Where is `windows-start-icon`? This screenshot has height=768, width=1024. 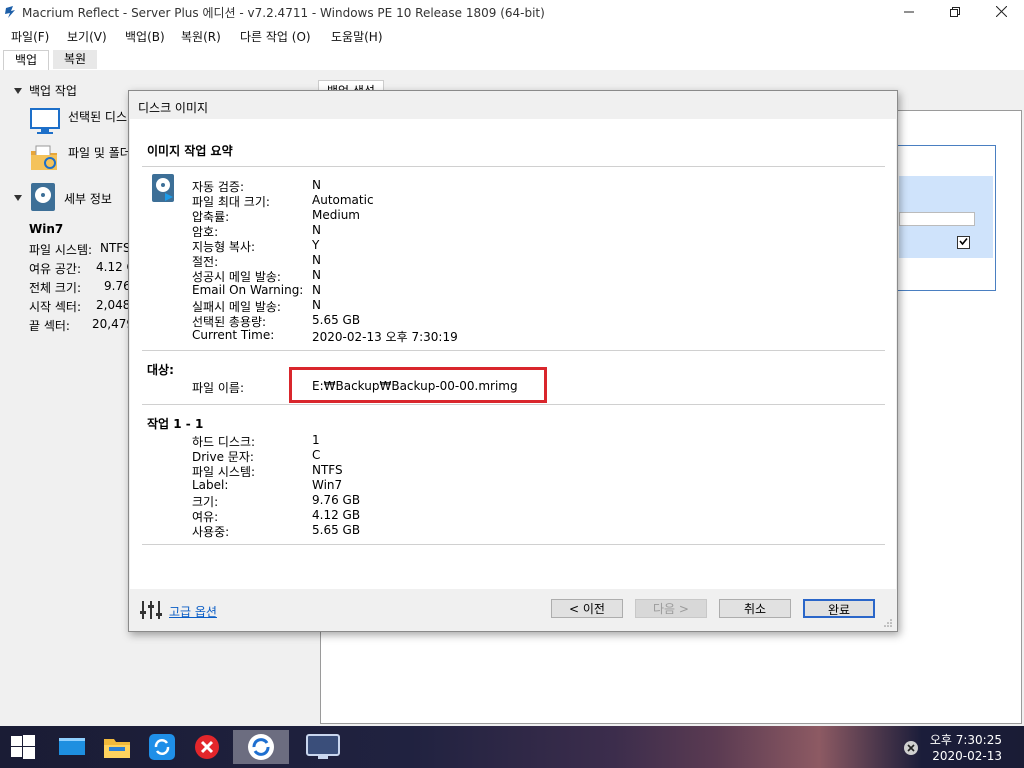 windows-start-icon is located at coordinates (23, 747).